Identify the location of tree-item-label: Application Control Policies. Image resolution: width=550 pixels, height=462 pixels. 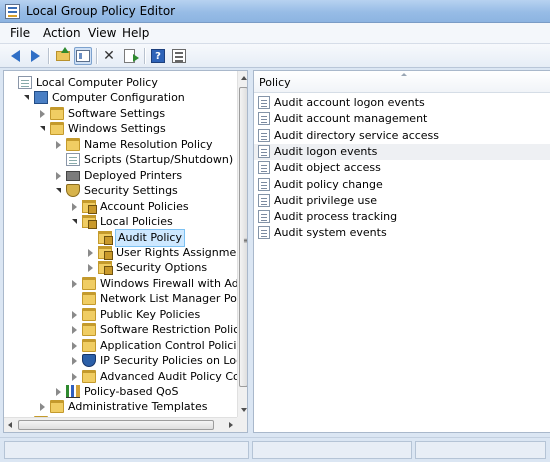
(174, 345).